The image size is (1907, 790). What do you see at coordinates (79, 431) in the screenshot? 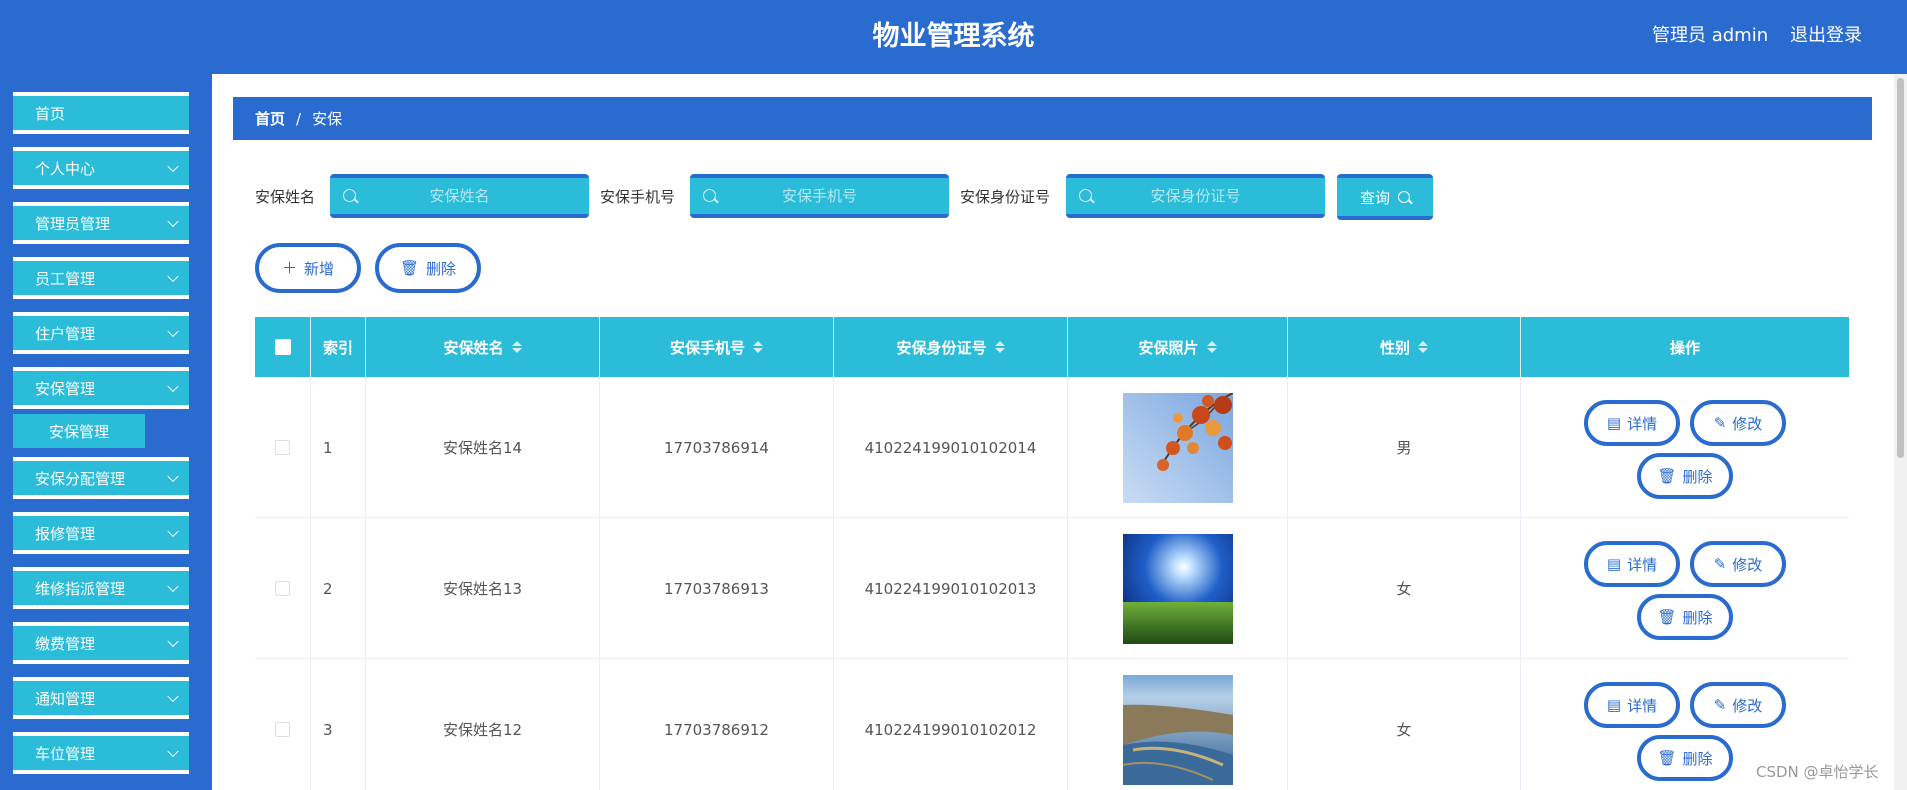
I see `submenu-item-security-management: 安保管理` at bounding box center [79, 431].